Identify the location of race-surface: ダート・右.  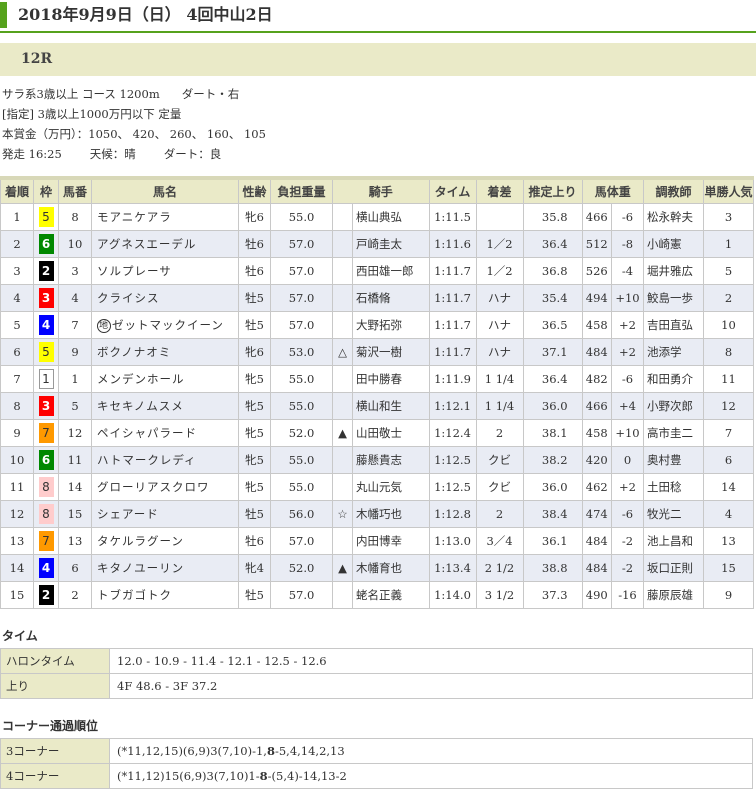
(210, 94).